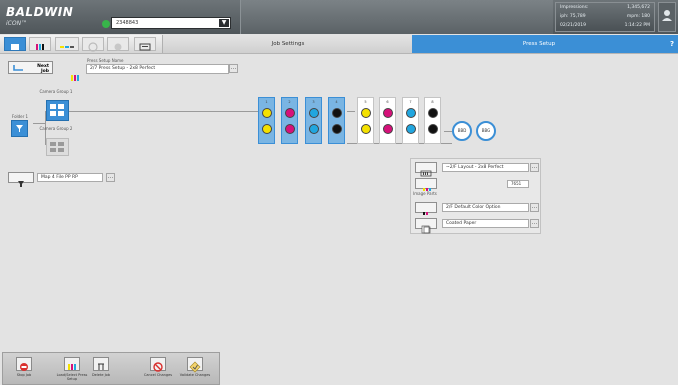 The image size is (678, 385). What do you see at coordinates (425, 213) in the screenshot?
I see `color-option-icon` at bounding box center [425, 213].